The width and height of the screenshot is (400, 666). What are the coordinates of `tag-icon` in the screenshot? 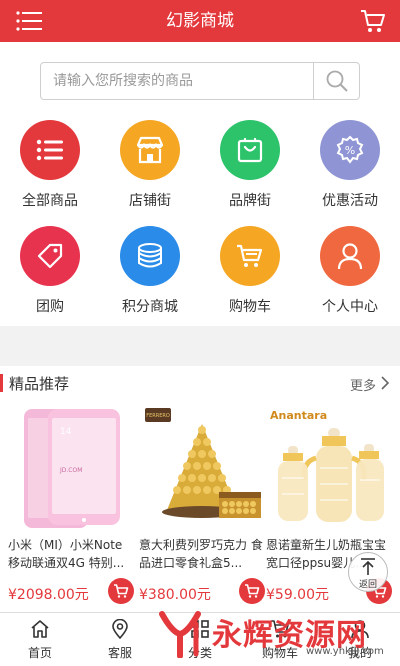 It's located at (50, 256).